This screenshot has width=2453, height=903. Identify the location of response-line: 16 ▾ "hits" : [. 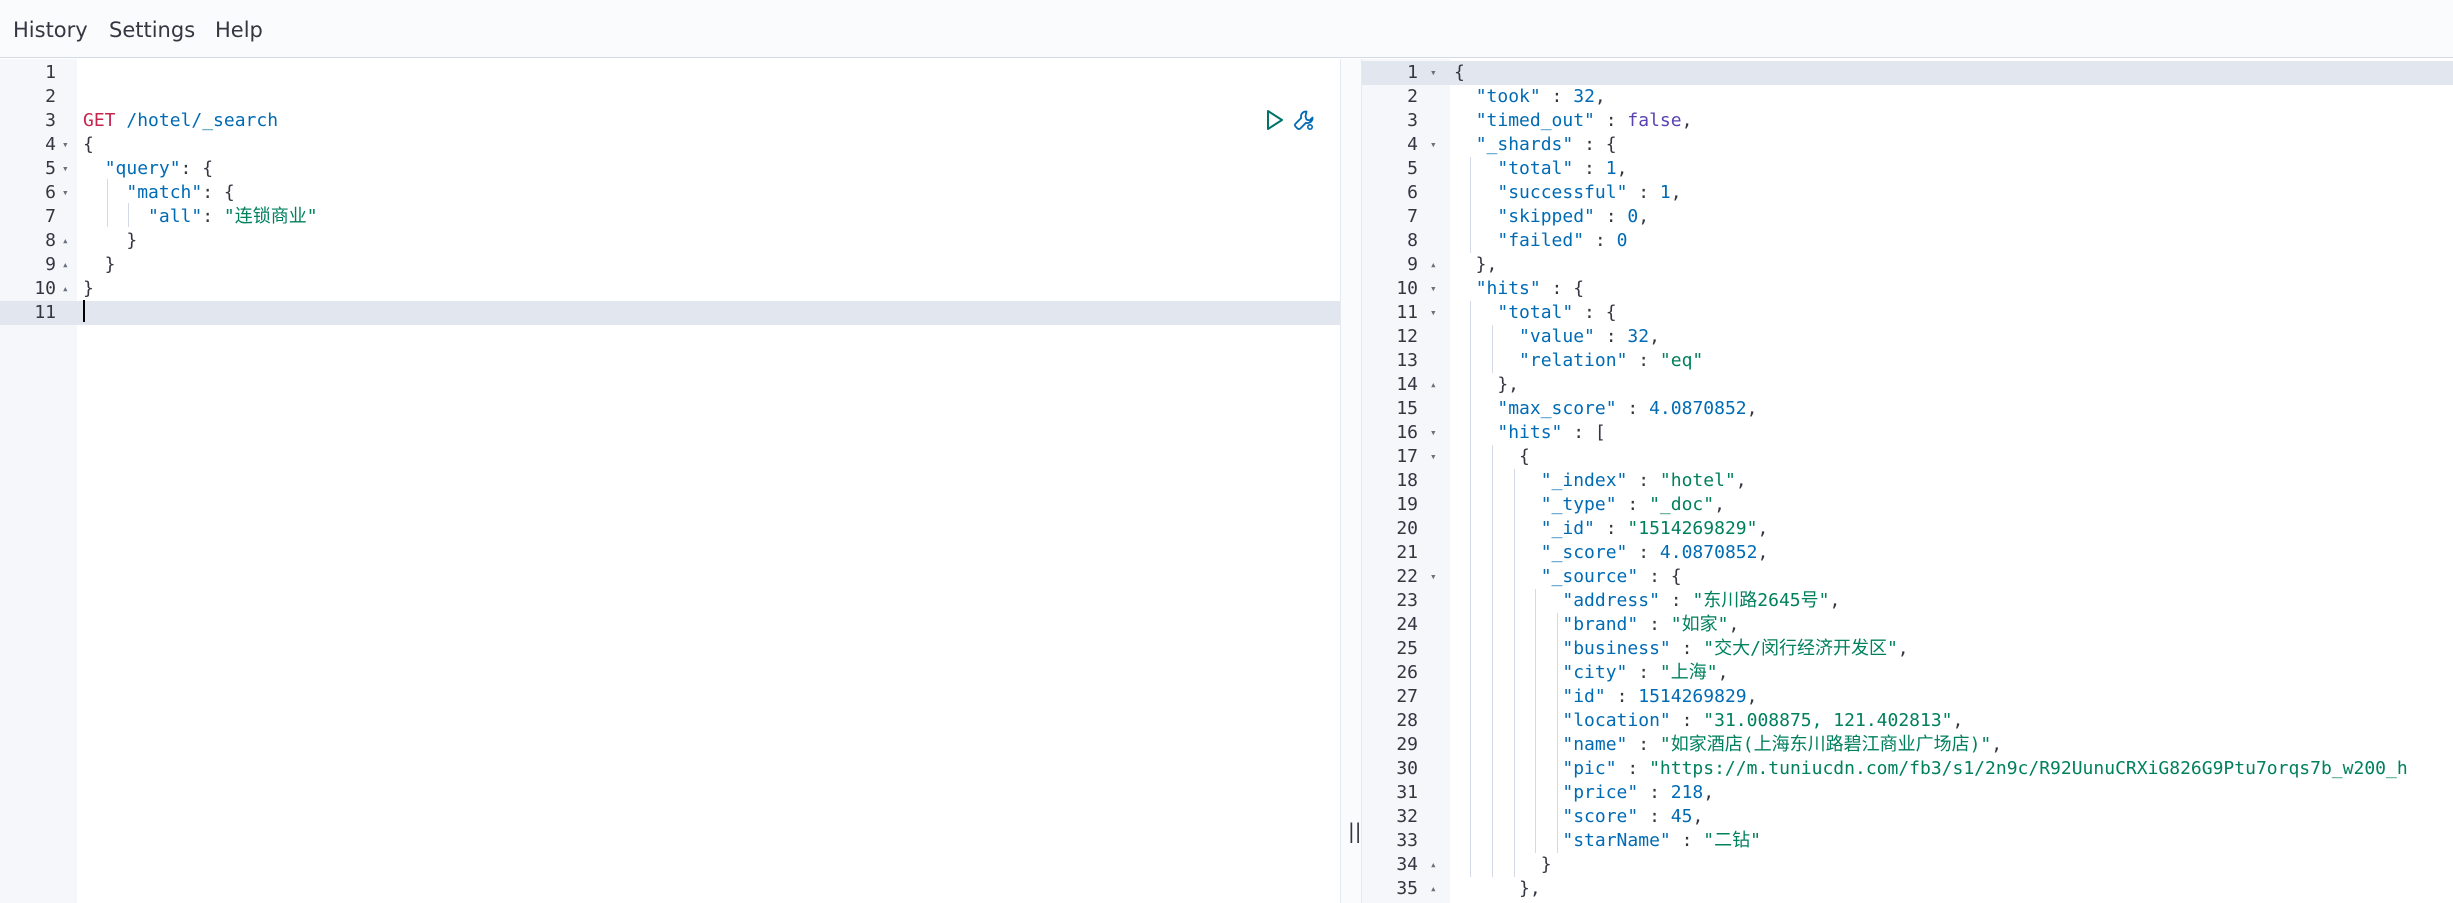
(1907, 433).